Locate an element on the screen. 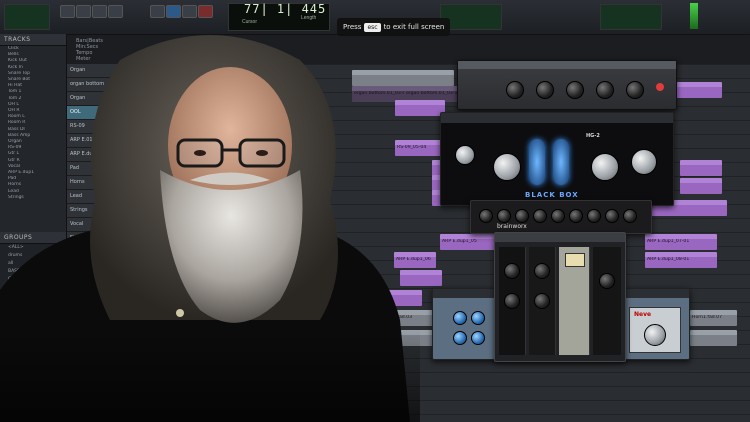 The image size is (750, 422). plugin-blackbox-window: HG-2 BLACK BOX is located at coordinates (557, 159).